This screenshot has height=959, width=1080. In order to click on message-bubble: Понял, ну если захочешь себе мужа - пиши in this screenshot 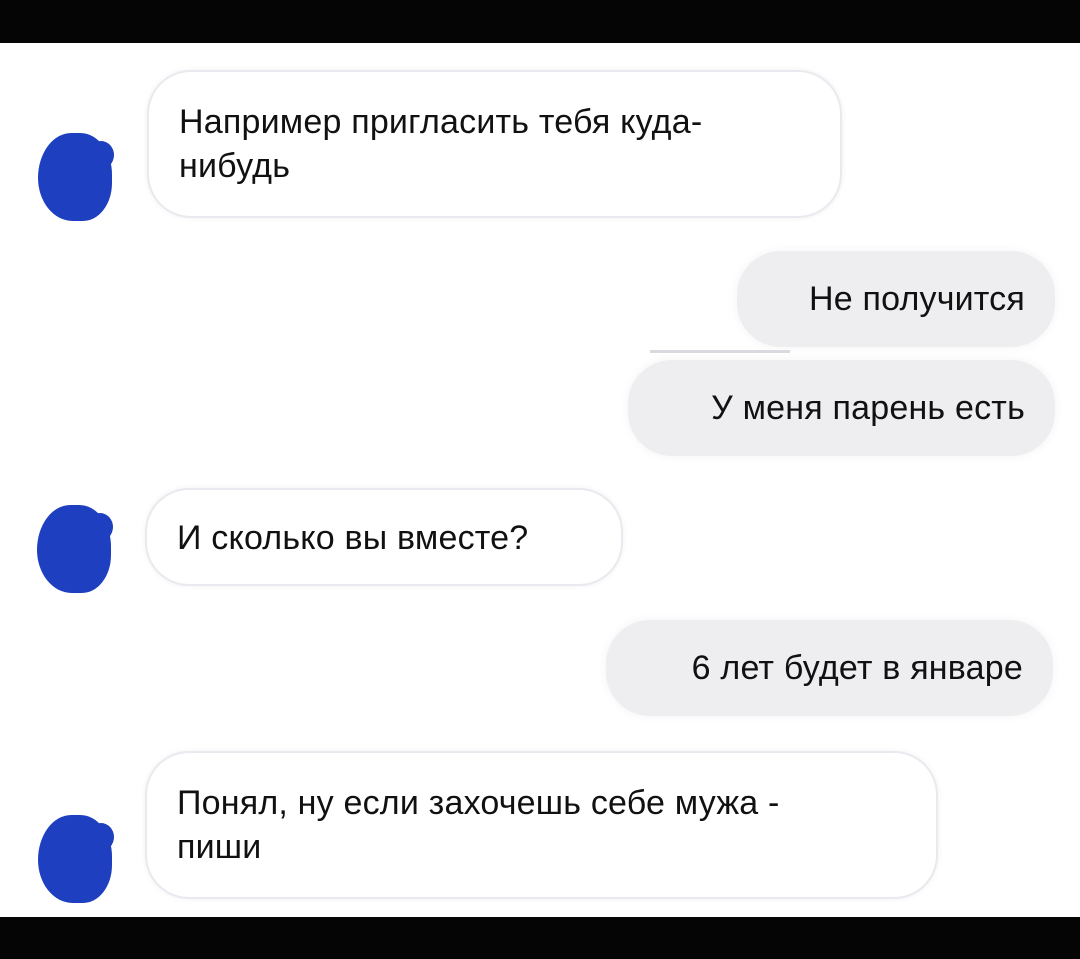, I will do `click(541, 825)`.